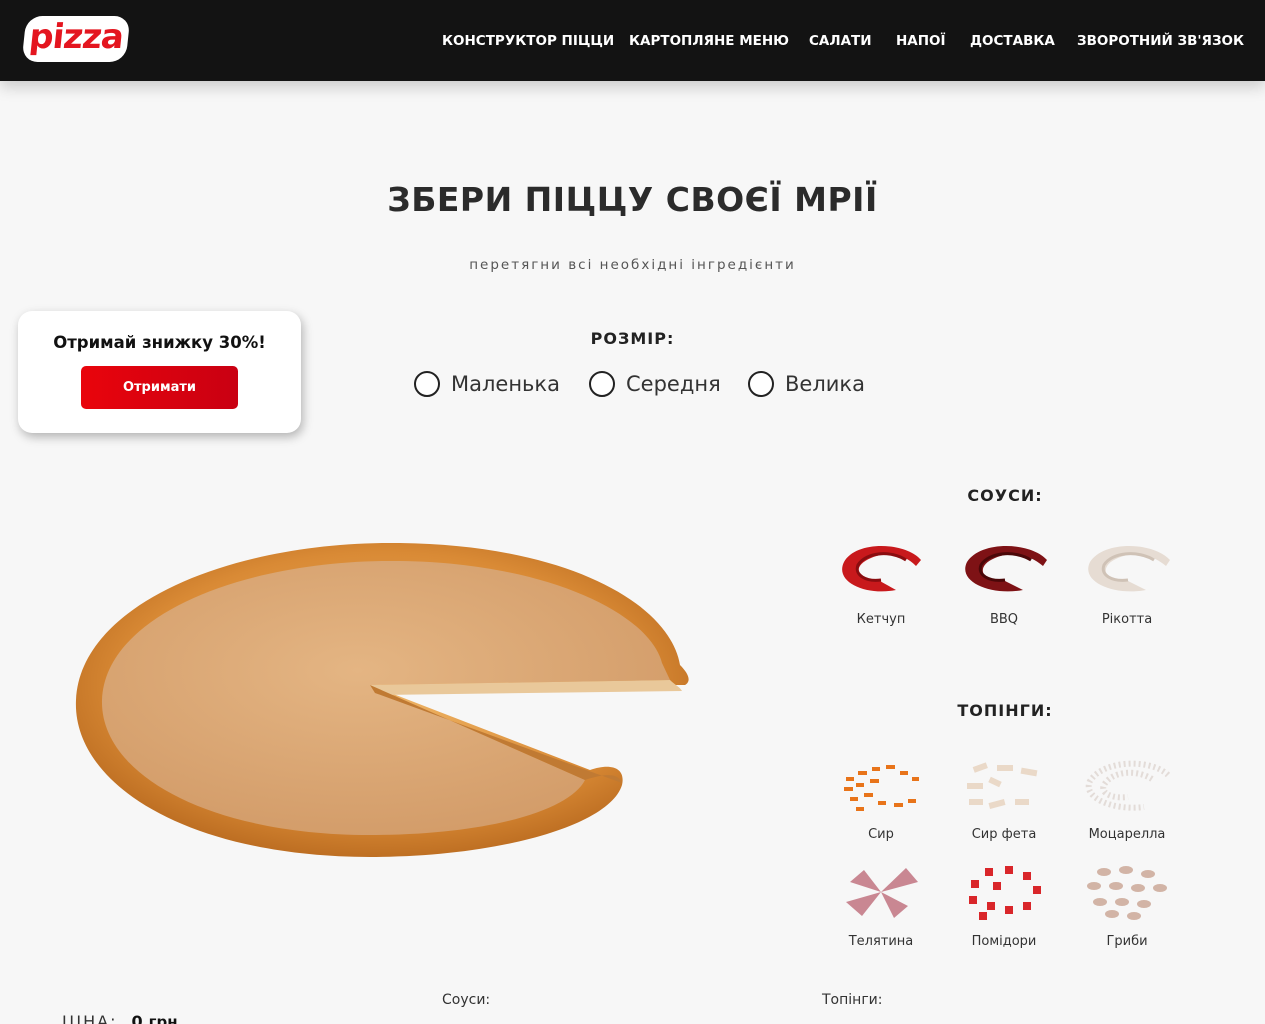 The height and width of the screenshot is (1024, 1265). What do you see at coordinates (427, 384) in the screenshot?
I see `radio-small` at bounding box center [427, 384].